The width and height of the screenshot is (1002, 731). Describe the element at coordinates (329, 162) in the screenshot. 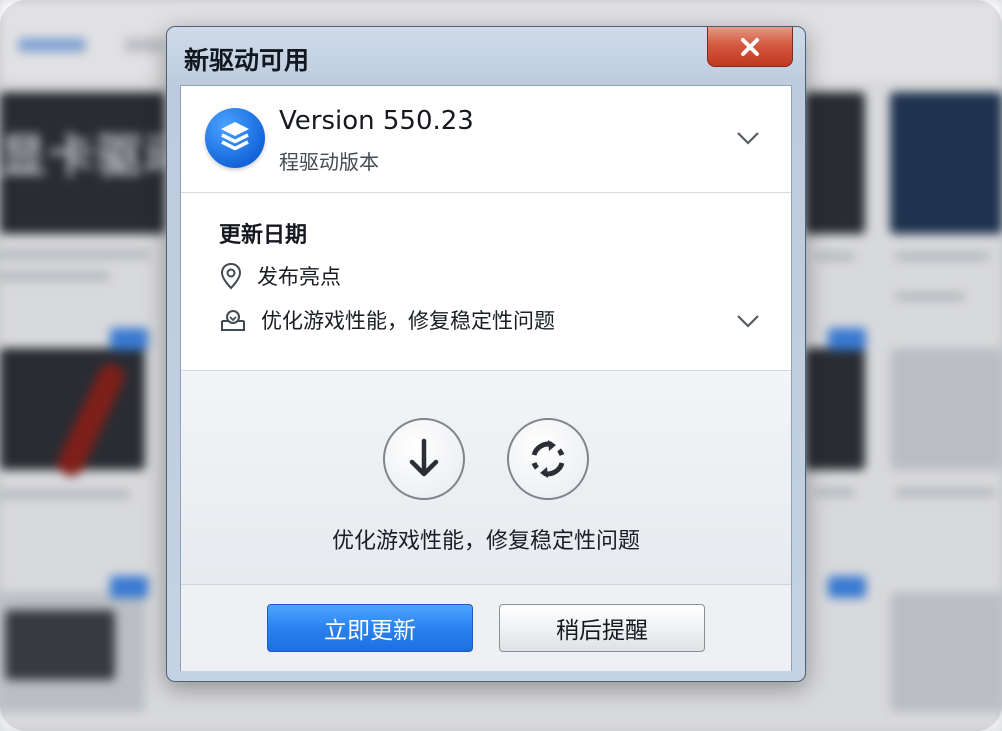

I see `driver-subtitle: 程驱动版本` at that location.